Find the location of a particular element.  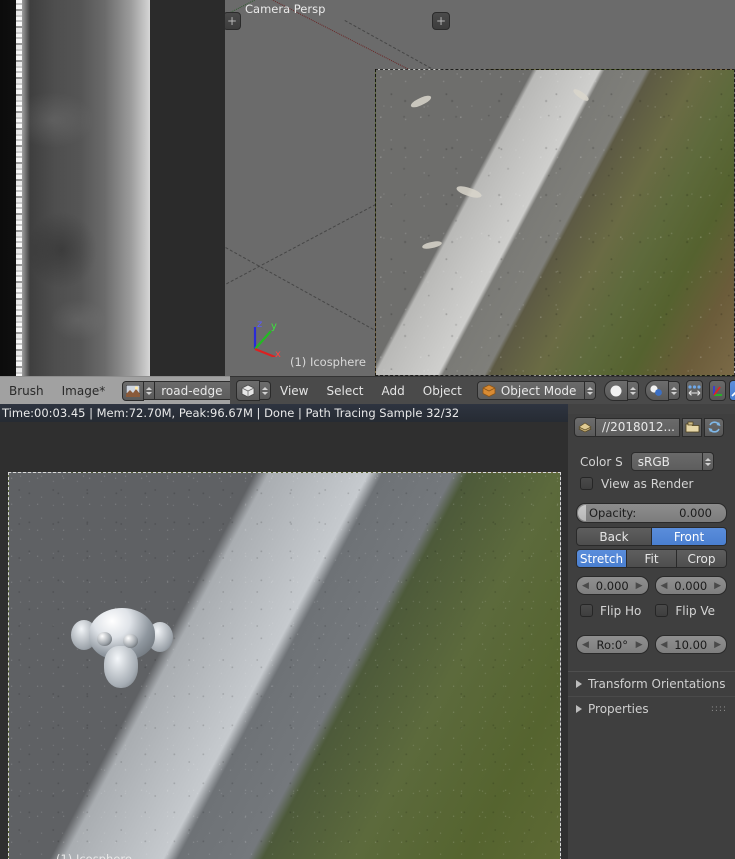

size-value: 10.00 is located at coordinates (691, 644).